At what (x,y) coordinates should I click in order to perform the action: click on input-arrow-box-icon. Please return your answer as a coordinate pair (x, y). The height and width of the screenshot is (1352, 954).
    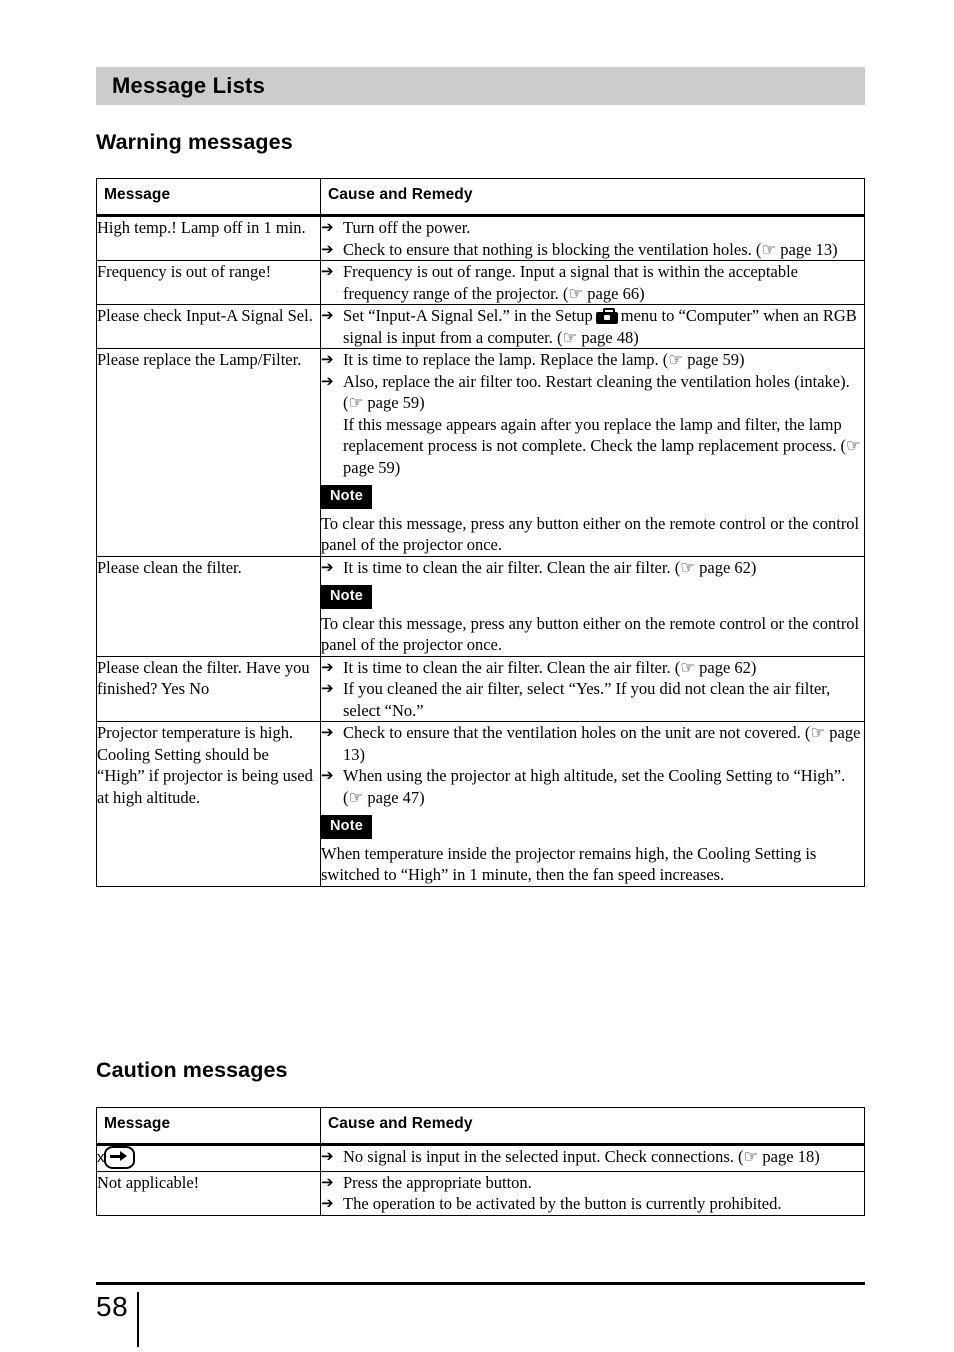
    Looking at the image, I should click on (119, 1157).